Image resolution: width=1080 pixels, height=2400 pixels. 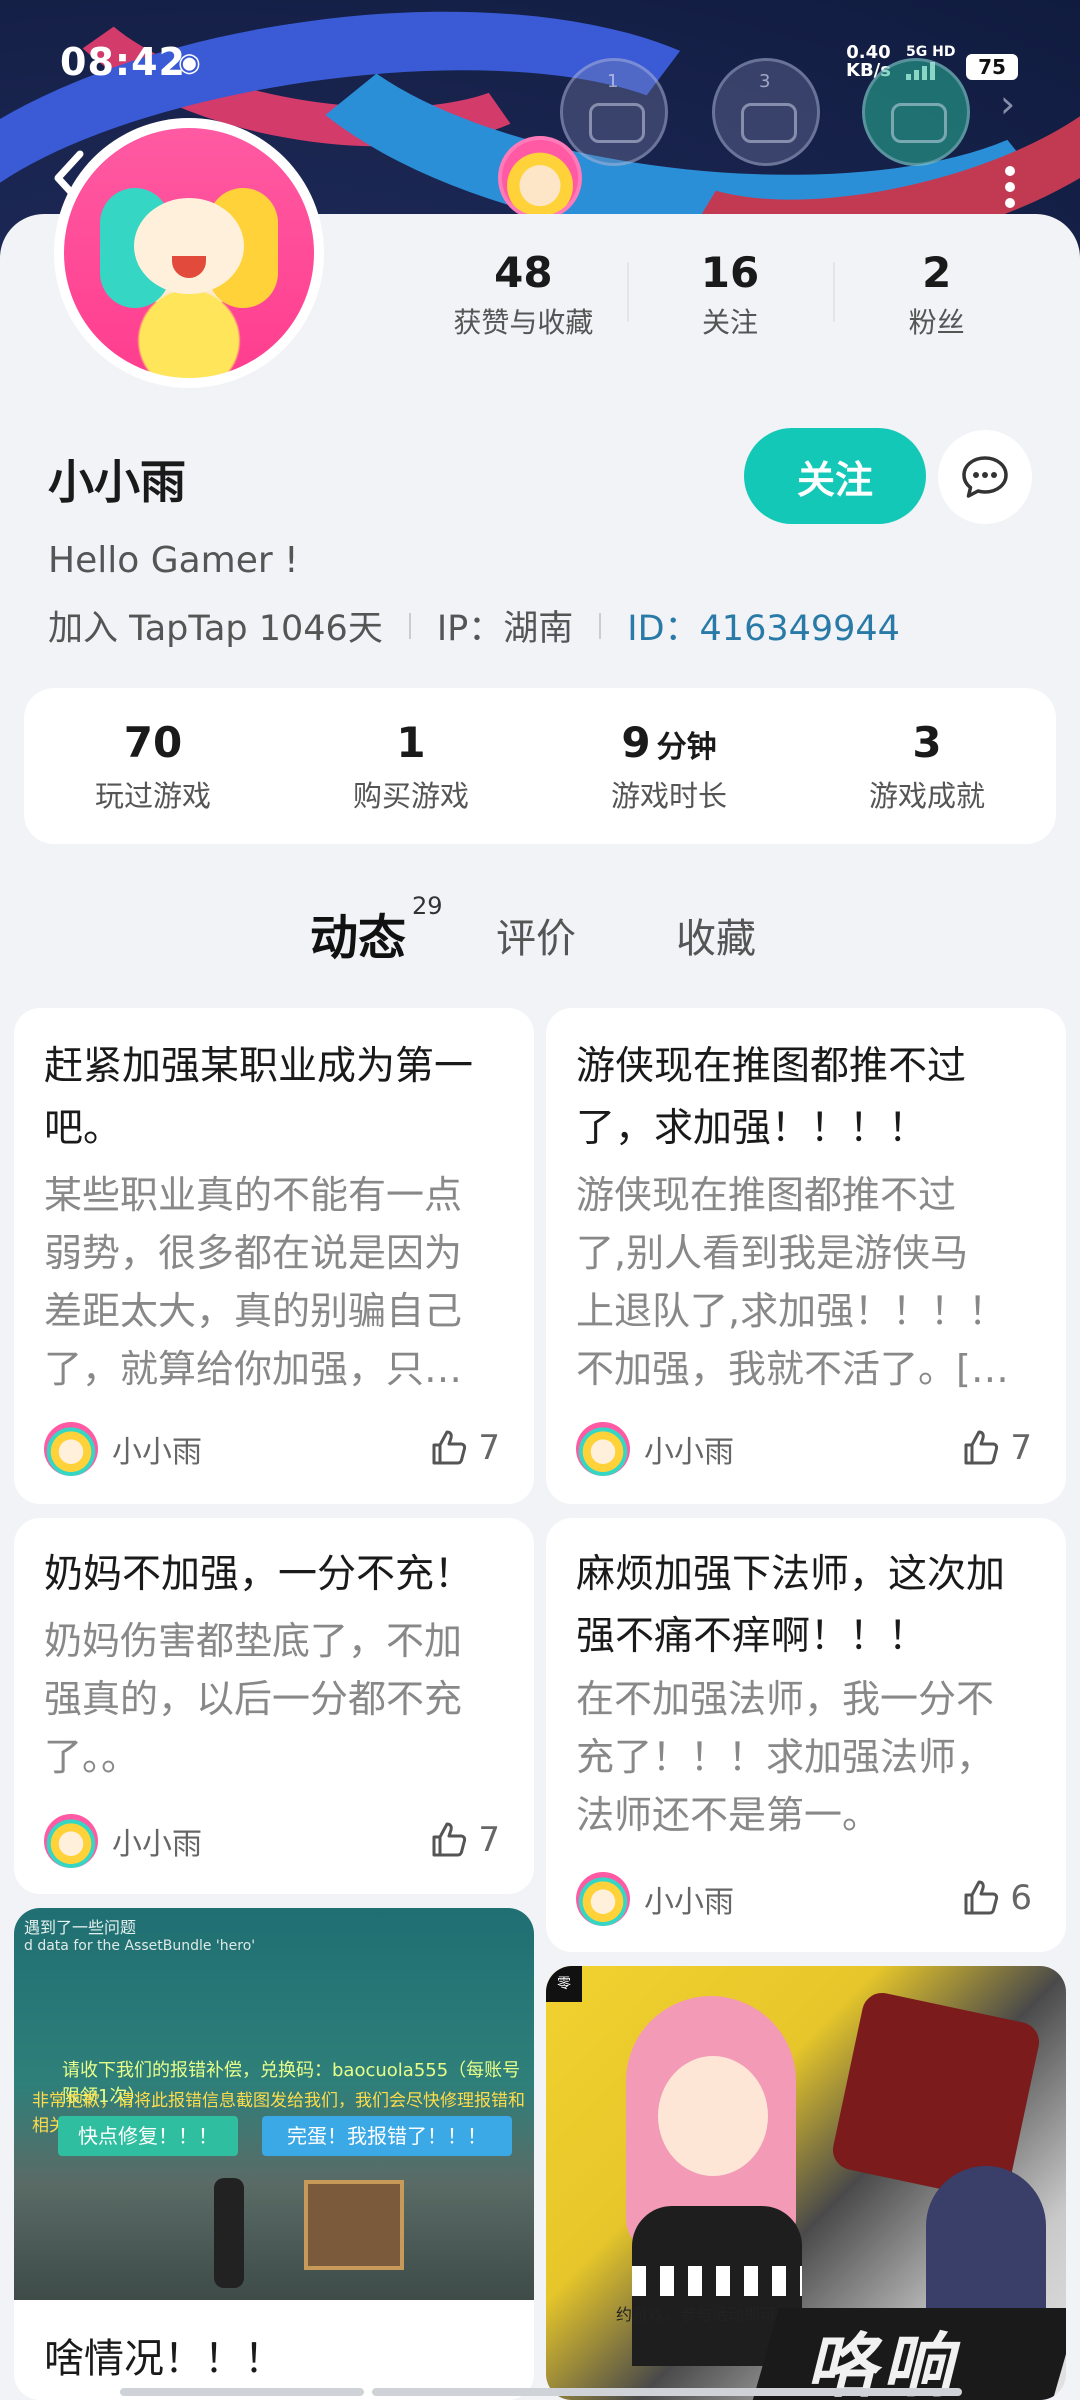 I want to click on post-title: 赶紧加强某职业成为第一 吧。, so click(x=259, y=1097).